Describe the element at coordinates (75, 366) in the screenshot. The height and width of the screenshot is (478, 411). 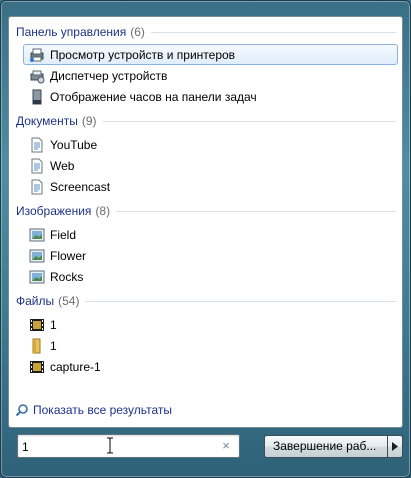
I see `result-label: capture-1` at that location.